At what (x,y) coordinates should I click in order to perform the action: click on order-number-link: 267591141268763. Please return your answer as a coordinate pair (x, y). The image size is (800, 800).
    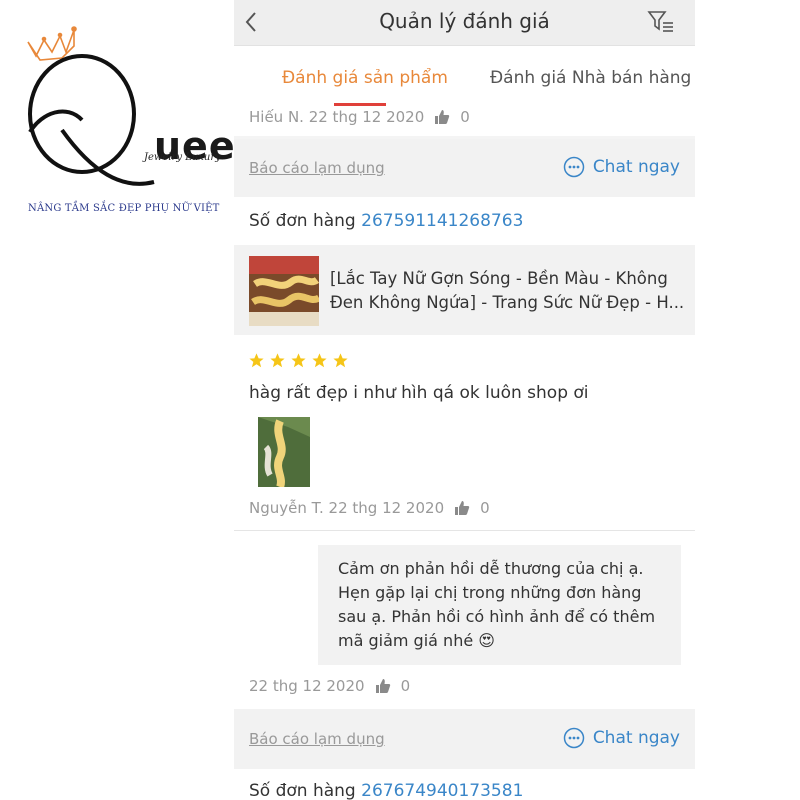
    Looking at the image, I should click on (442, 221).